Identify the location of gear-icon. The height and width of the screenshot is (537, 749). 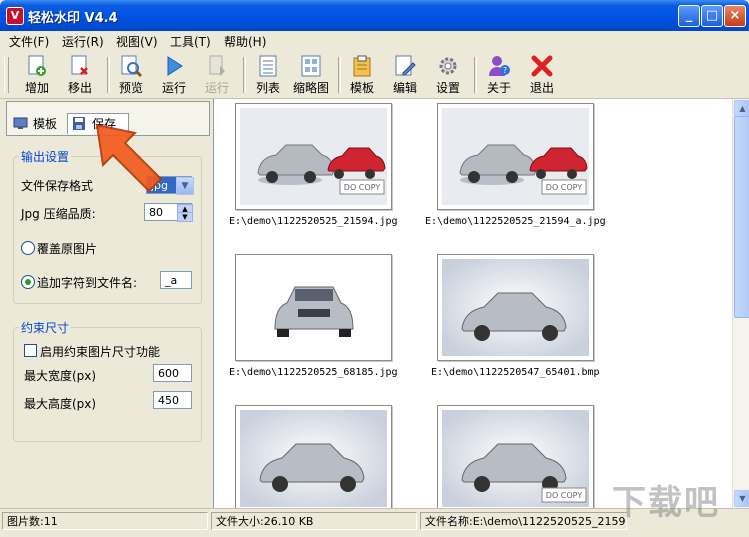
(448, 66).